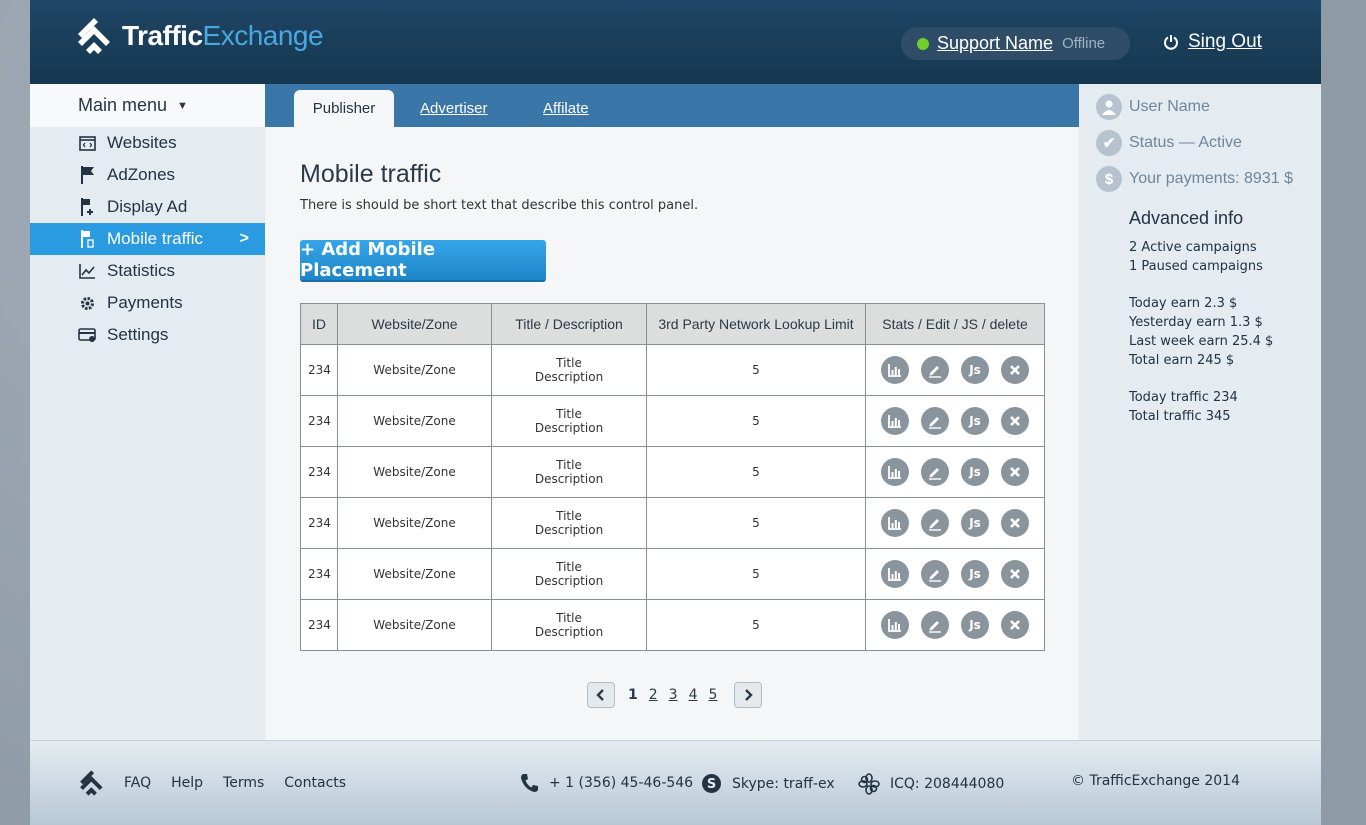 This screenshot has height=825, width=1366. What do you see at coordinates (566, 108) in the screenshot?
I see `tab-affilate: Affilate` at bounding box center [566, 108].